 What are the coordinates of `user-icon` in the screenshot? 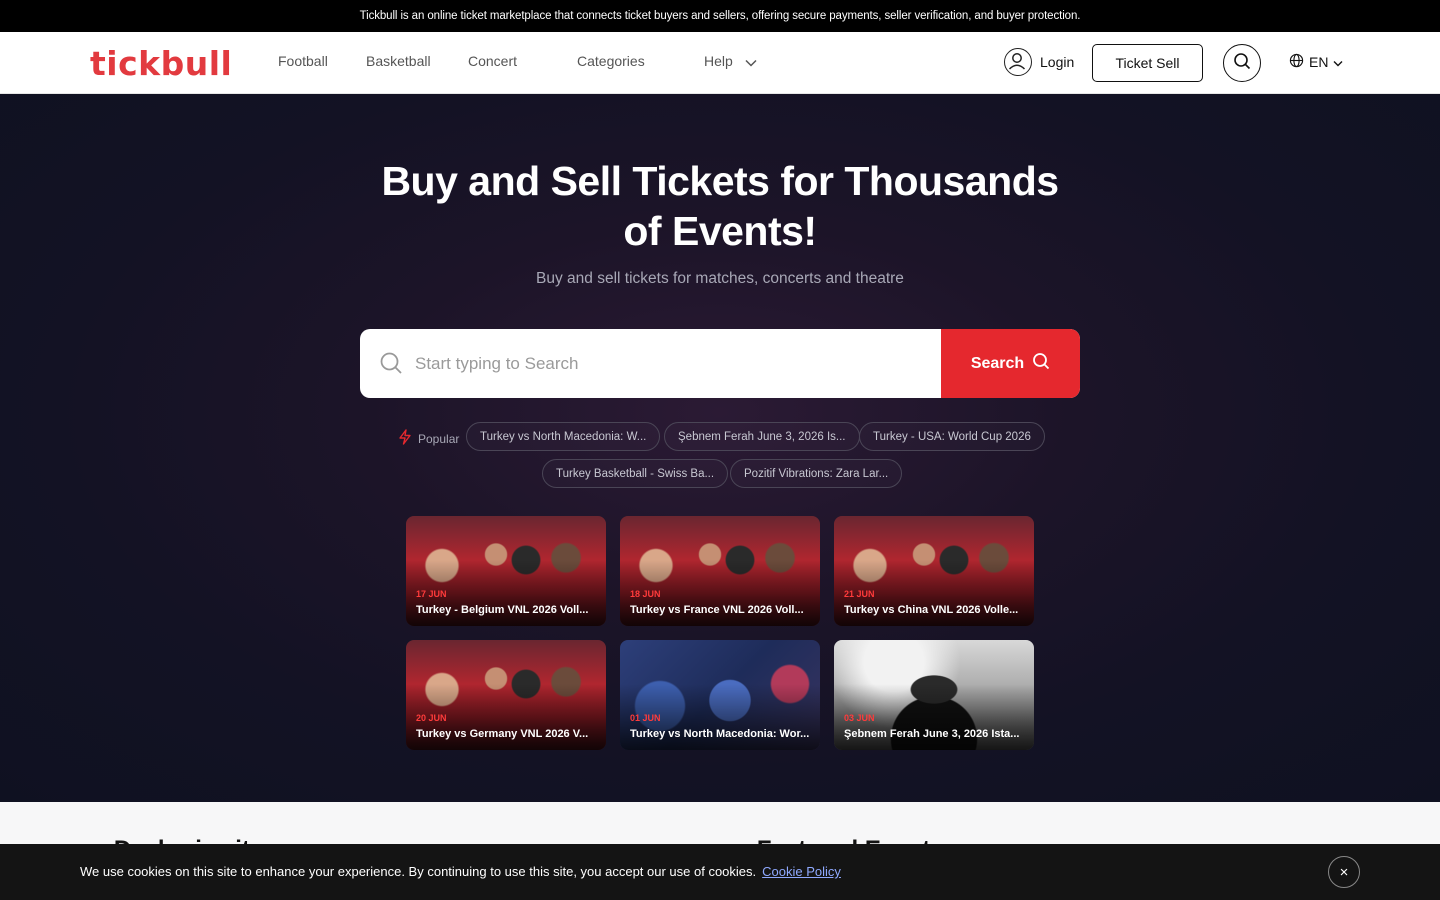 It's located at (1018, 62).